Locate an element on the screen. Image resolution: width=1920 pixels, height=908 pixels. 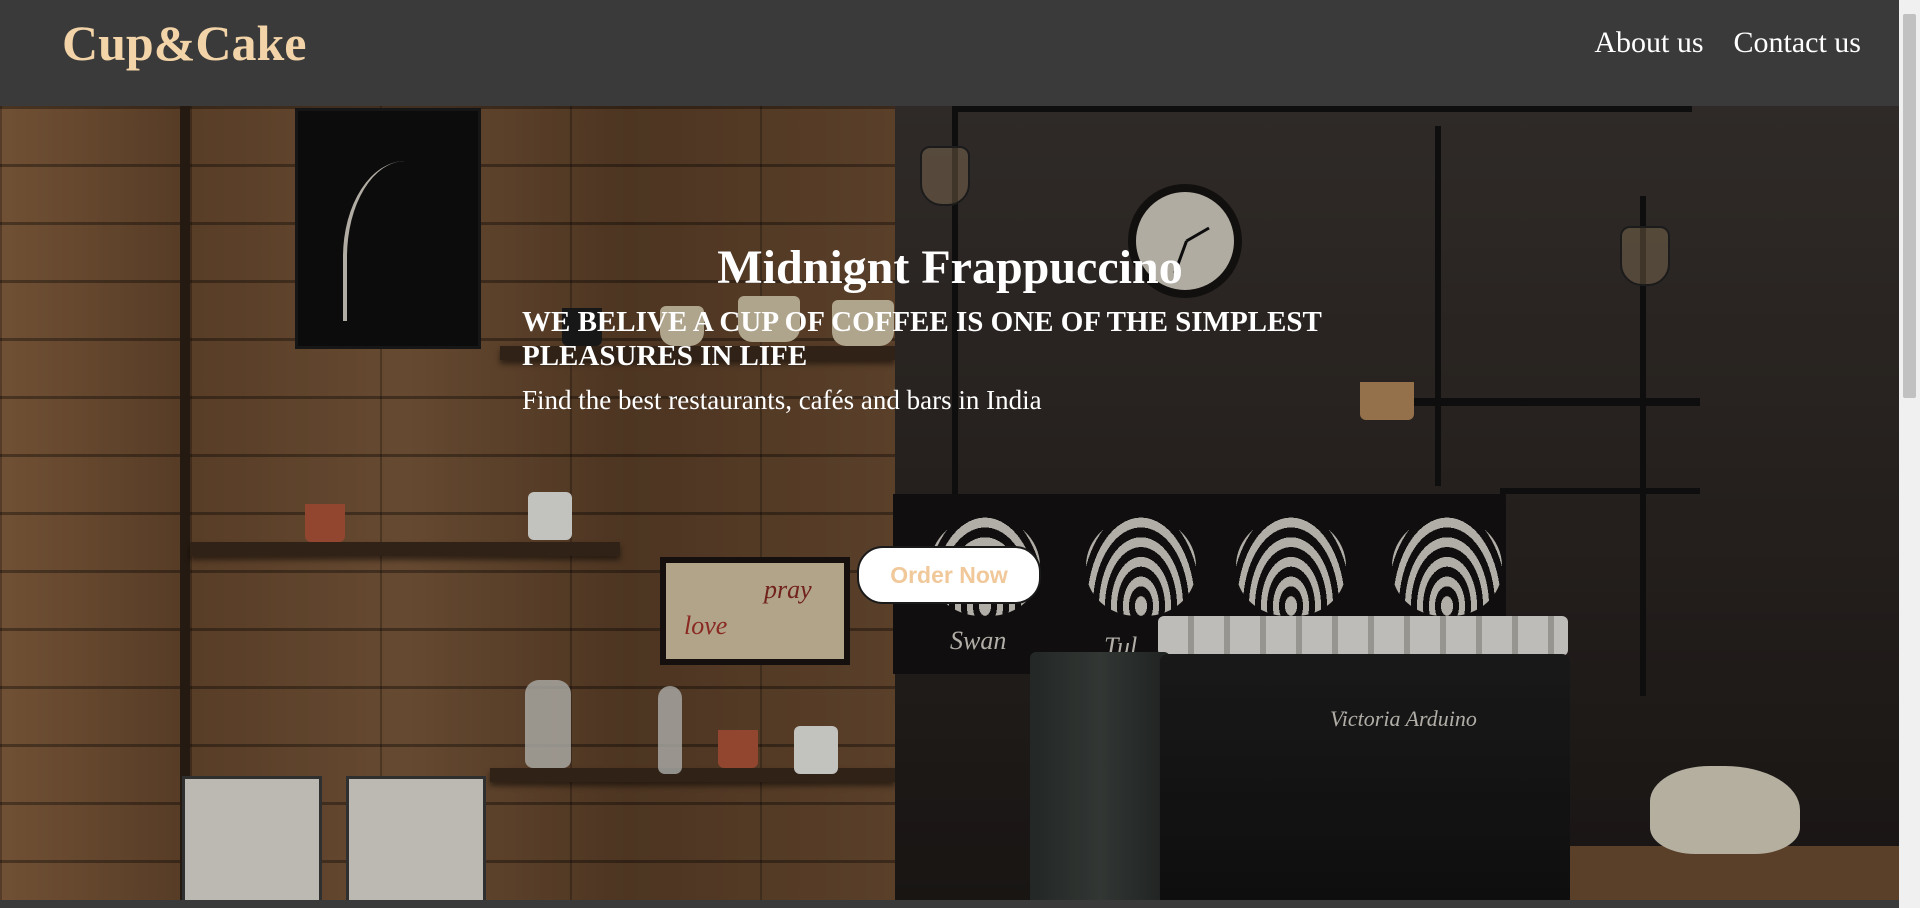
nav-link-about-us: About us is located at coordinates (1648, 43).